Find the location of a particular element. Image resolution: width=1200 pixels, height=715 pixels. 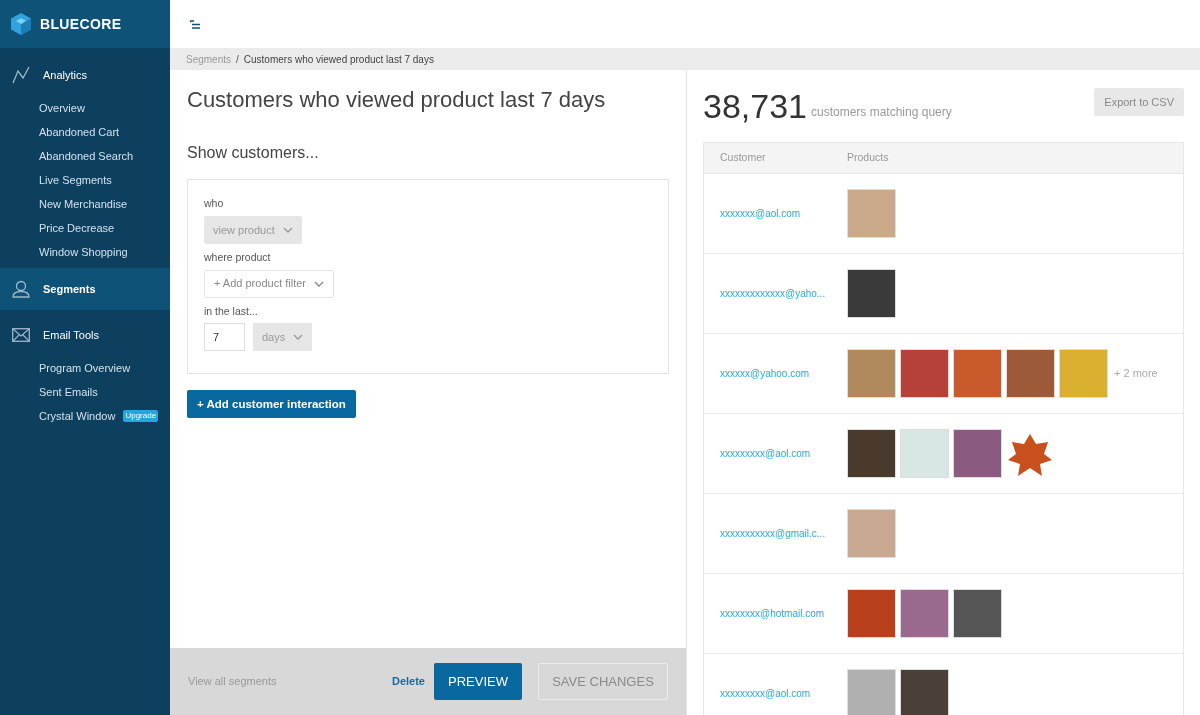

sidebar-item: Abandoned Cart is located at coordinates (79, 132).